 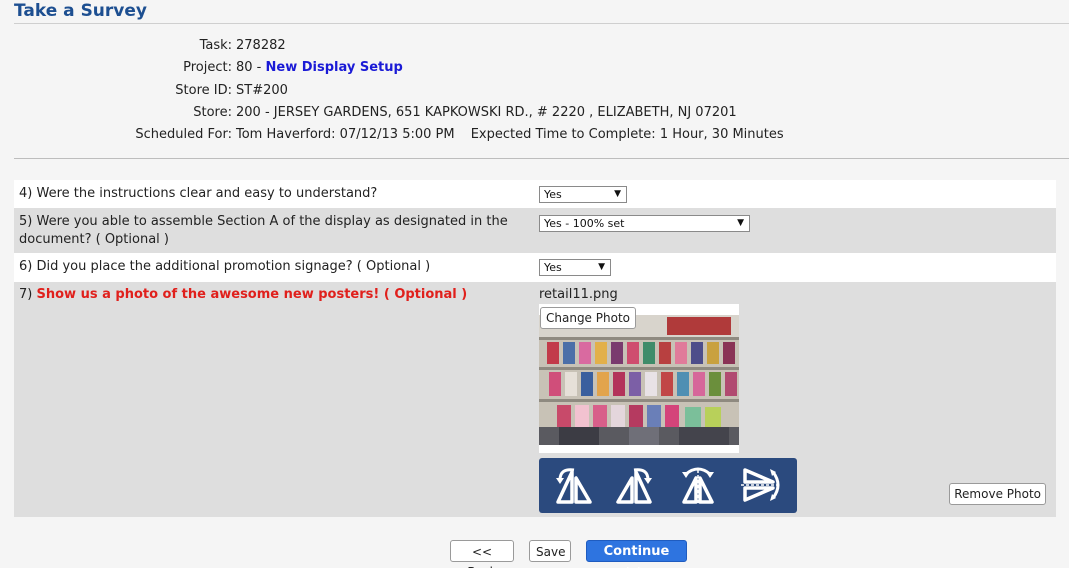 I want to click on task-value: 278282, so click(x=261, y=45).